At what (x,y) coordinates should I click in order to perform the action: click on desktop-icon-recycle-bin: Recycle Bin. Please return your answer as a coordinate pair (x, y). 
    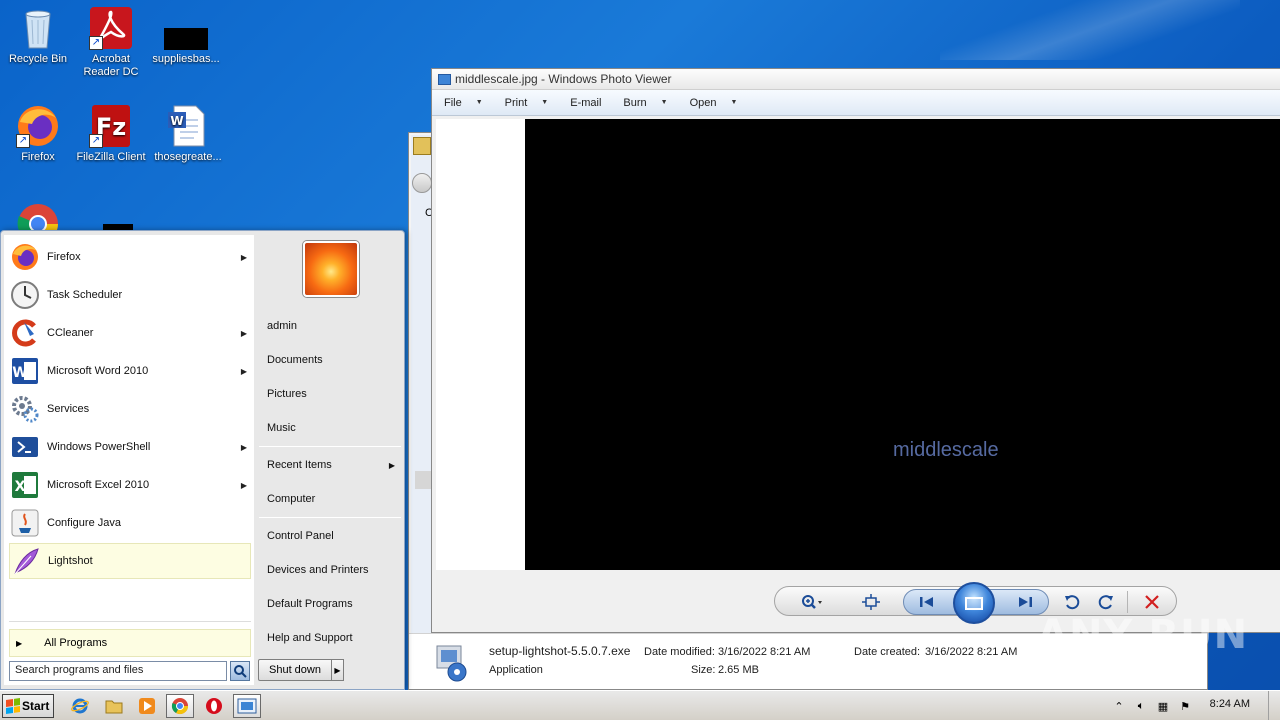
    Looking at the image, I should click on (38, 36).